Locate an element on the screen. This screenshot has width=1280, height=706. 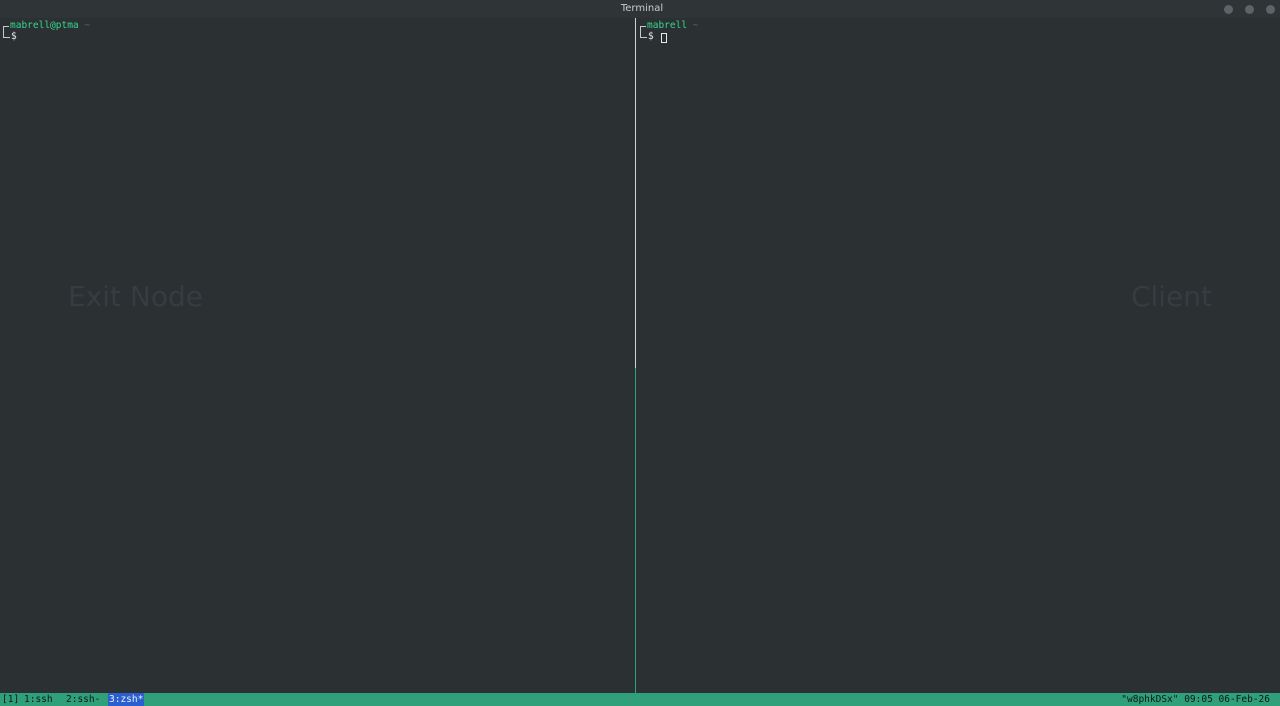
pane-watermark: Client is located at coordinates (1171, 296).